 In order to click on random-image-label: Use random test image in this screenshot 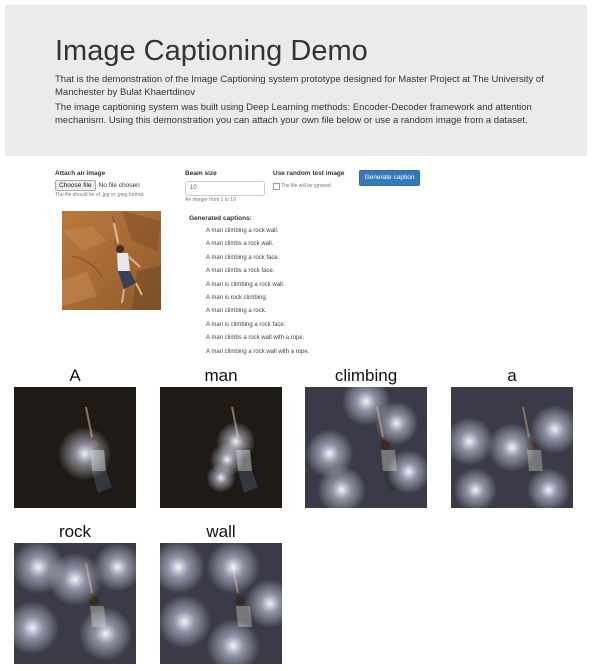, I will do `click(309, 173)`.